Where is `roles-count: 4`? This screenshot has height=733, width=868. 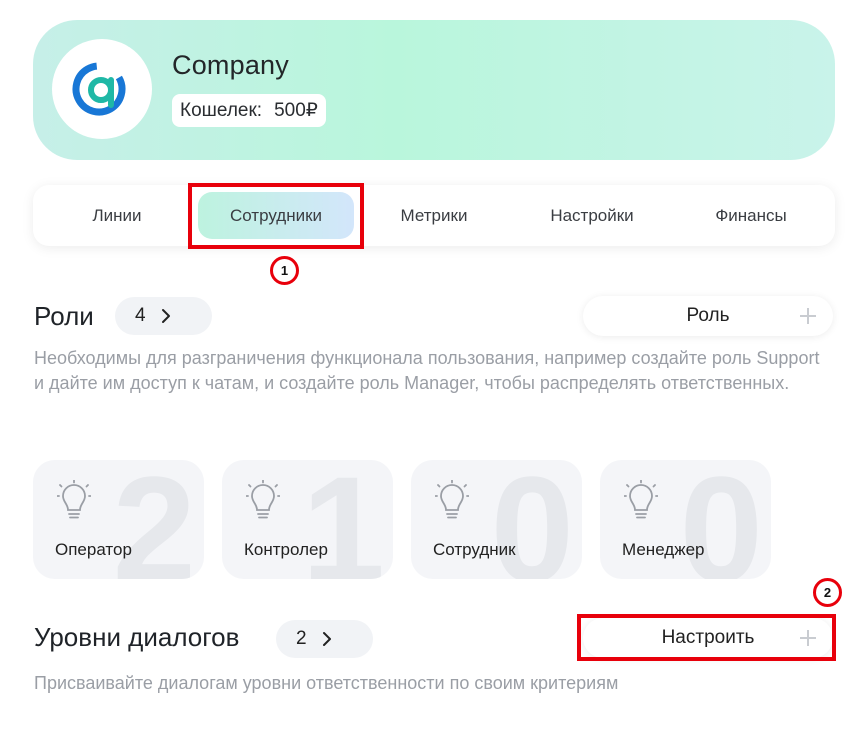
roles-count: 4 is located at coordinates (140, 315).